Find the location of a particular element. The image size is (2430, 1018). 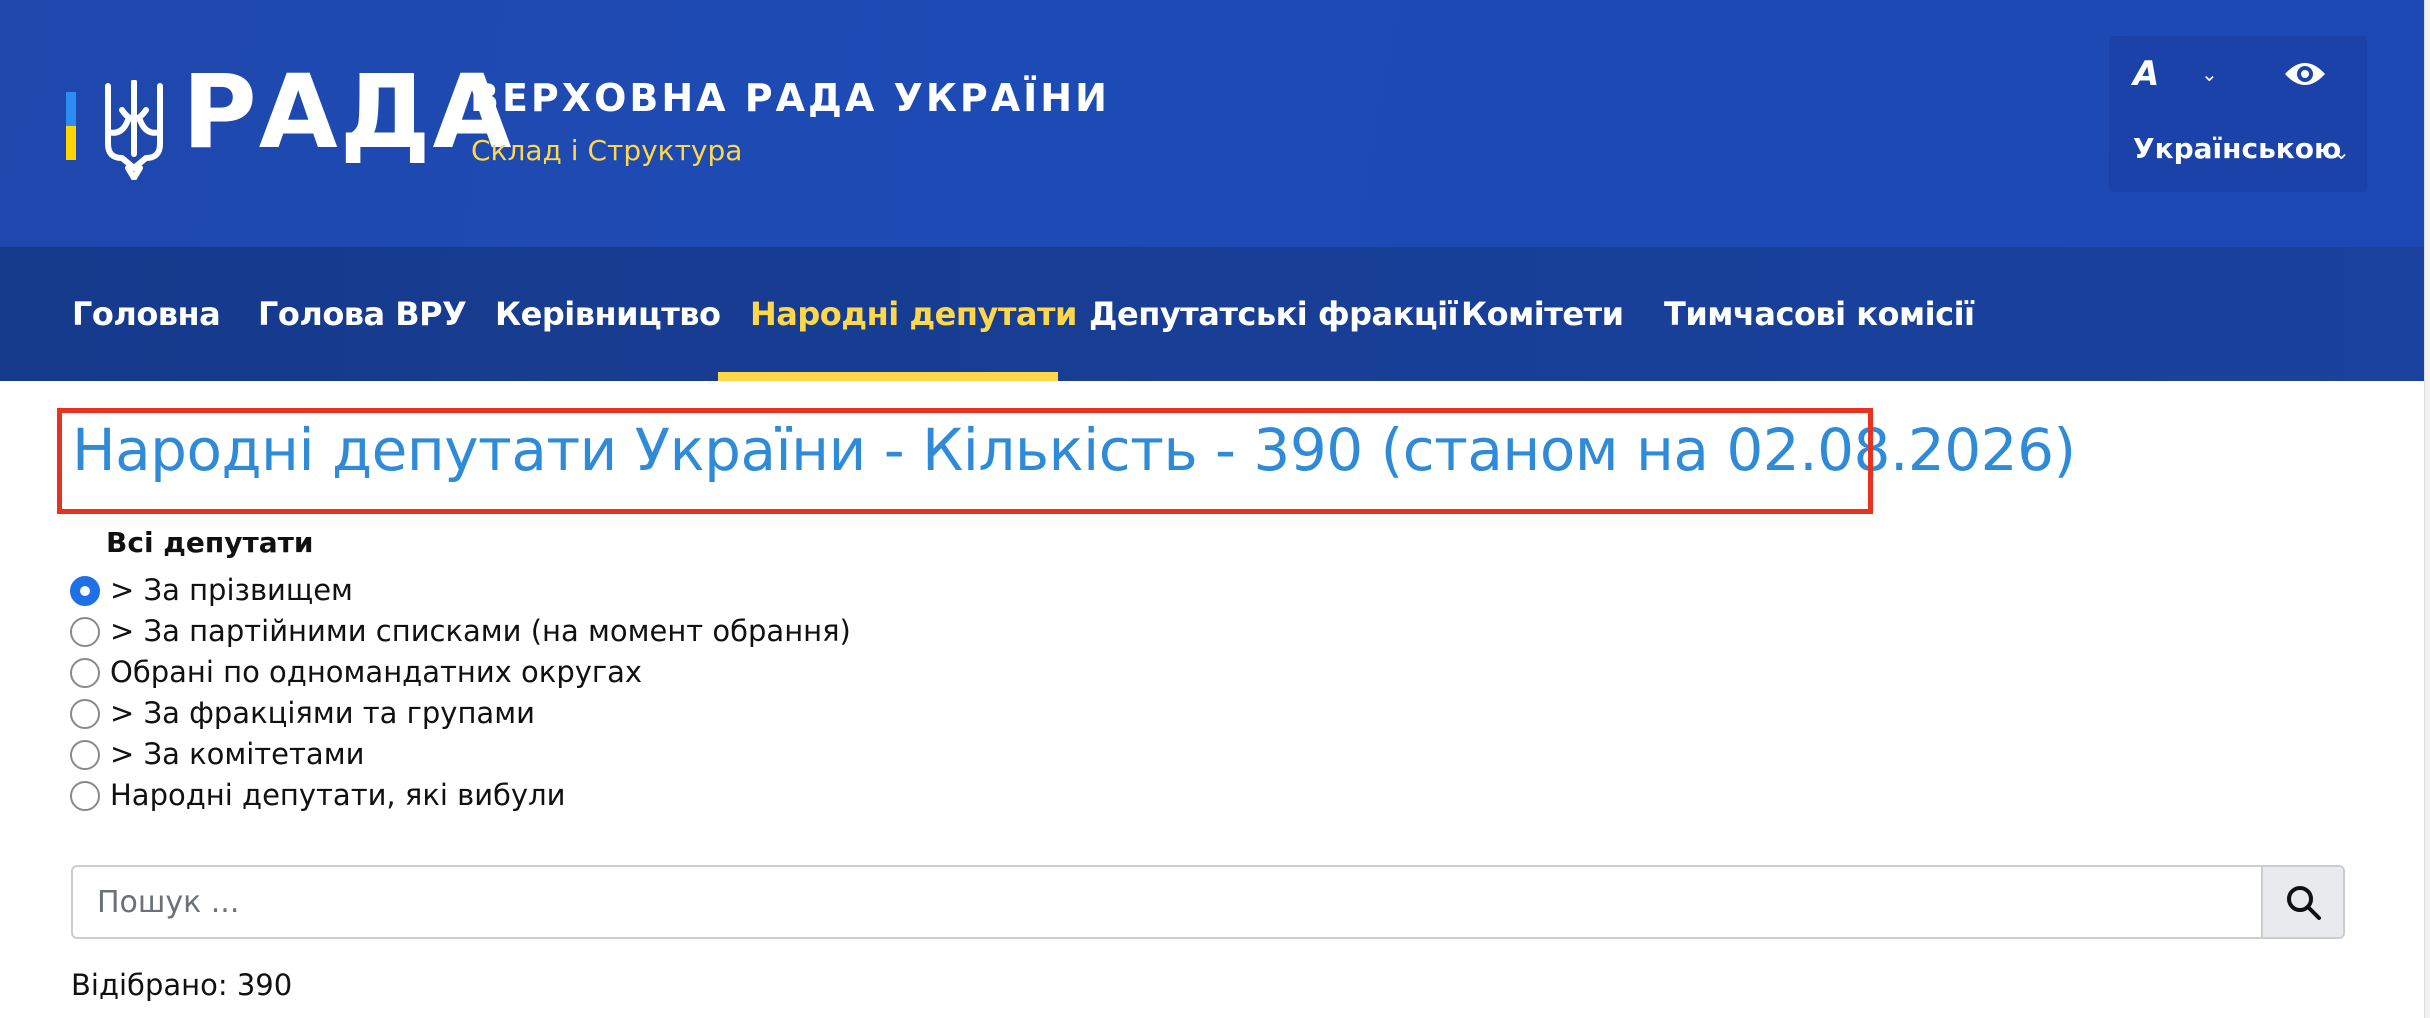

nav-item-temporary-commissions: Тимчасові комісії is located at coordinates (1819, 314).